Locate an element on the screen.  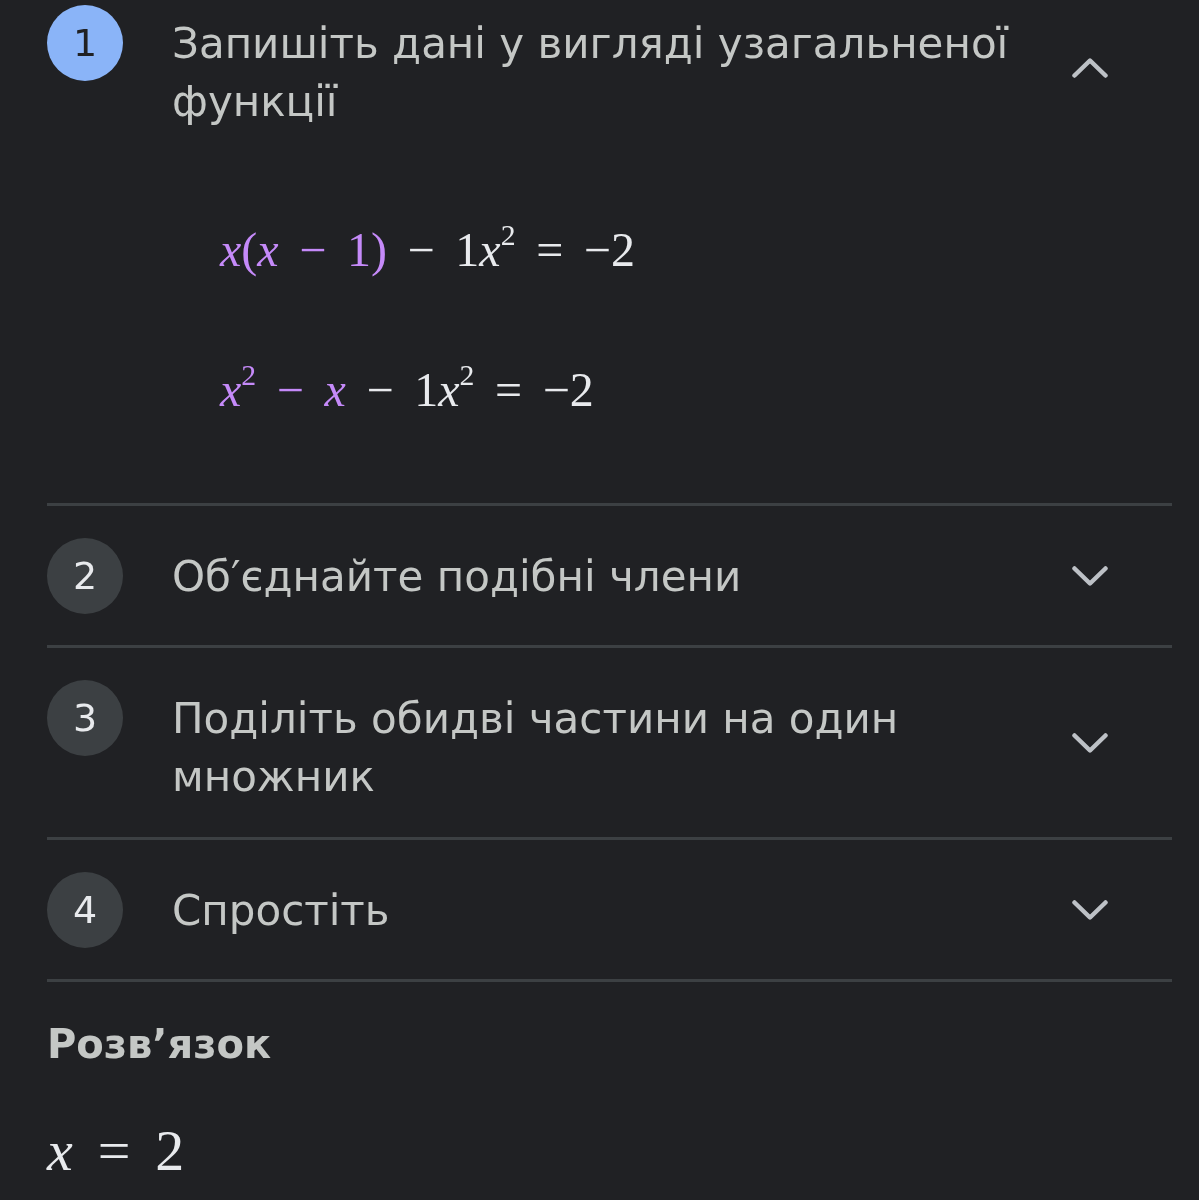
step-number: 1 is located at coordinates (85, 43).